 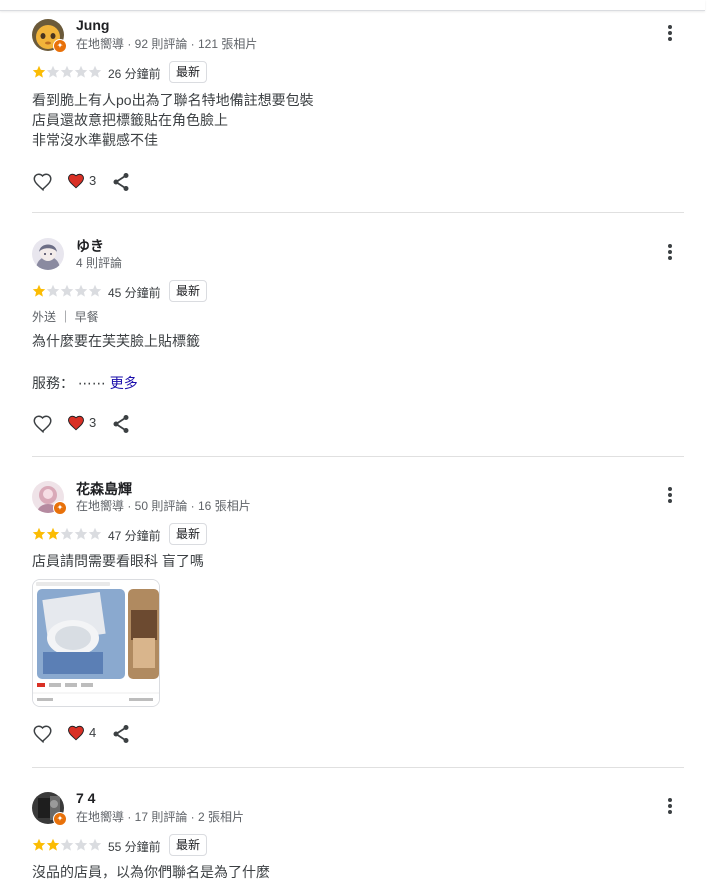 I want to click on review-text: 為什麼要在芙芙臉上貼標籤, so click(x=116, y=341).